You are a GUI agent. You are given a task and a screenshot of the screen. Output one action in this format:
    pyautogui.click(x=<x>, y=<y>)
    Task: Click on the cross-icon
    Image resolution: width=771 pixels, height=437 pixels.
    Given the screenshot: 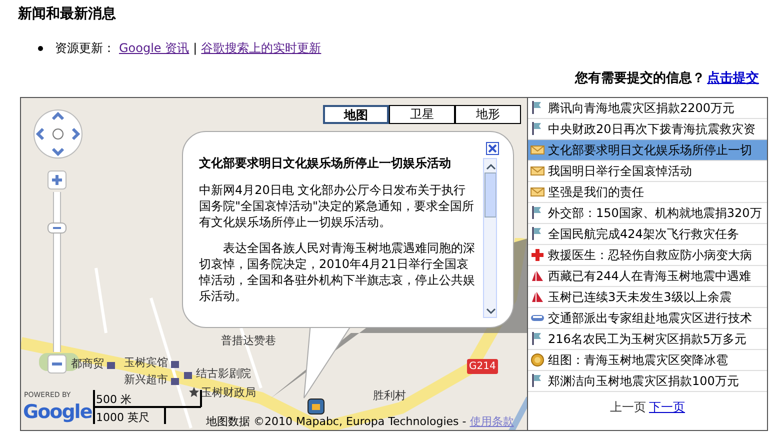 What is the action you would take?
    pyautogui.click(x=537, y=254)
    